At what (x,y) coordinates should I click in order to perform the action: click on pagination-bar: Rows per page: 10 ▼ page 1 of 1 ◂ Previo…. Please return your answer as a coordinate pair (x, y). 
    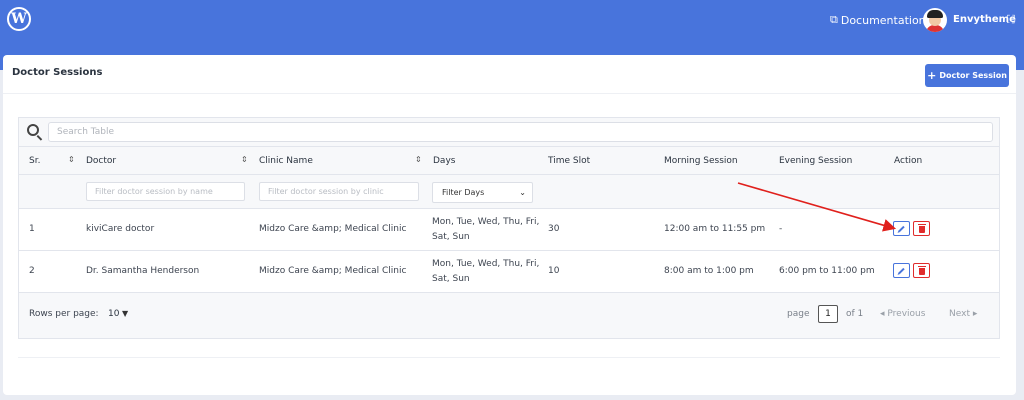
    Looking at the image, I should click on (509, 315).